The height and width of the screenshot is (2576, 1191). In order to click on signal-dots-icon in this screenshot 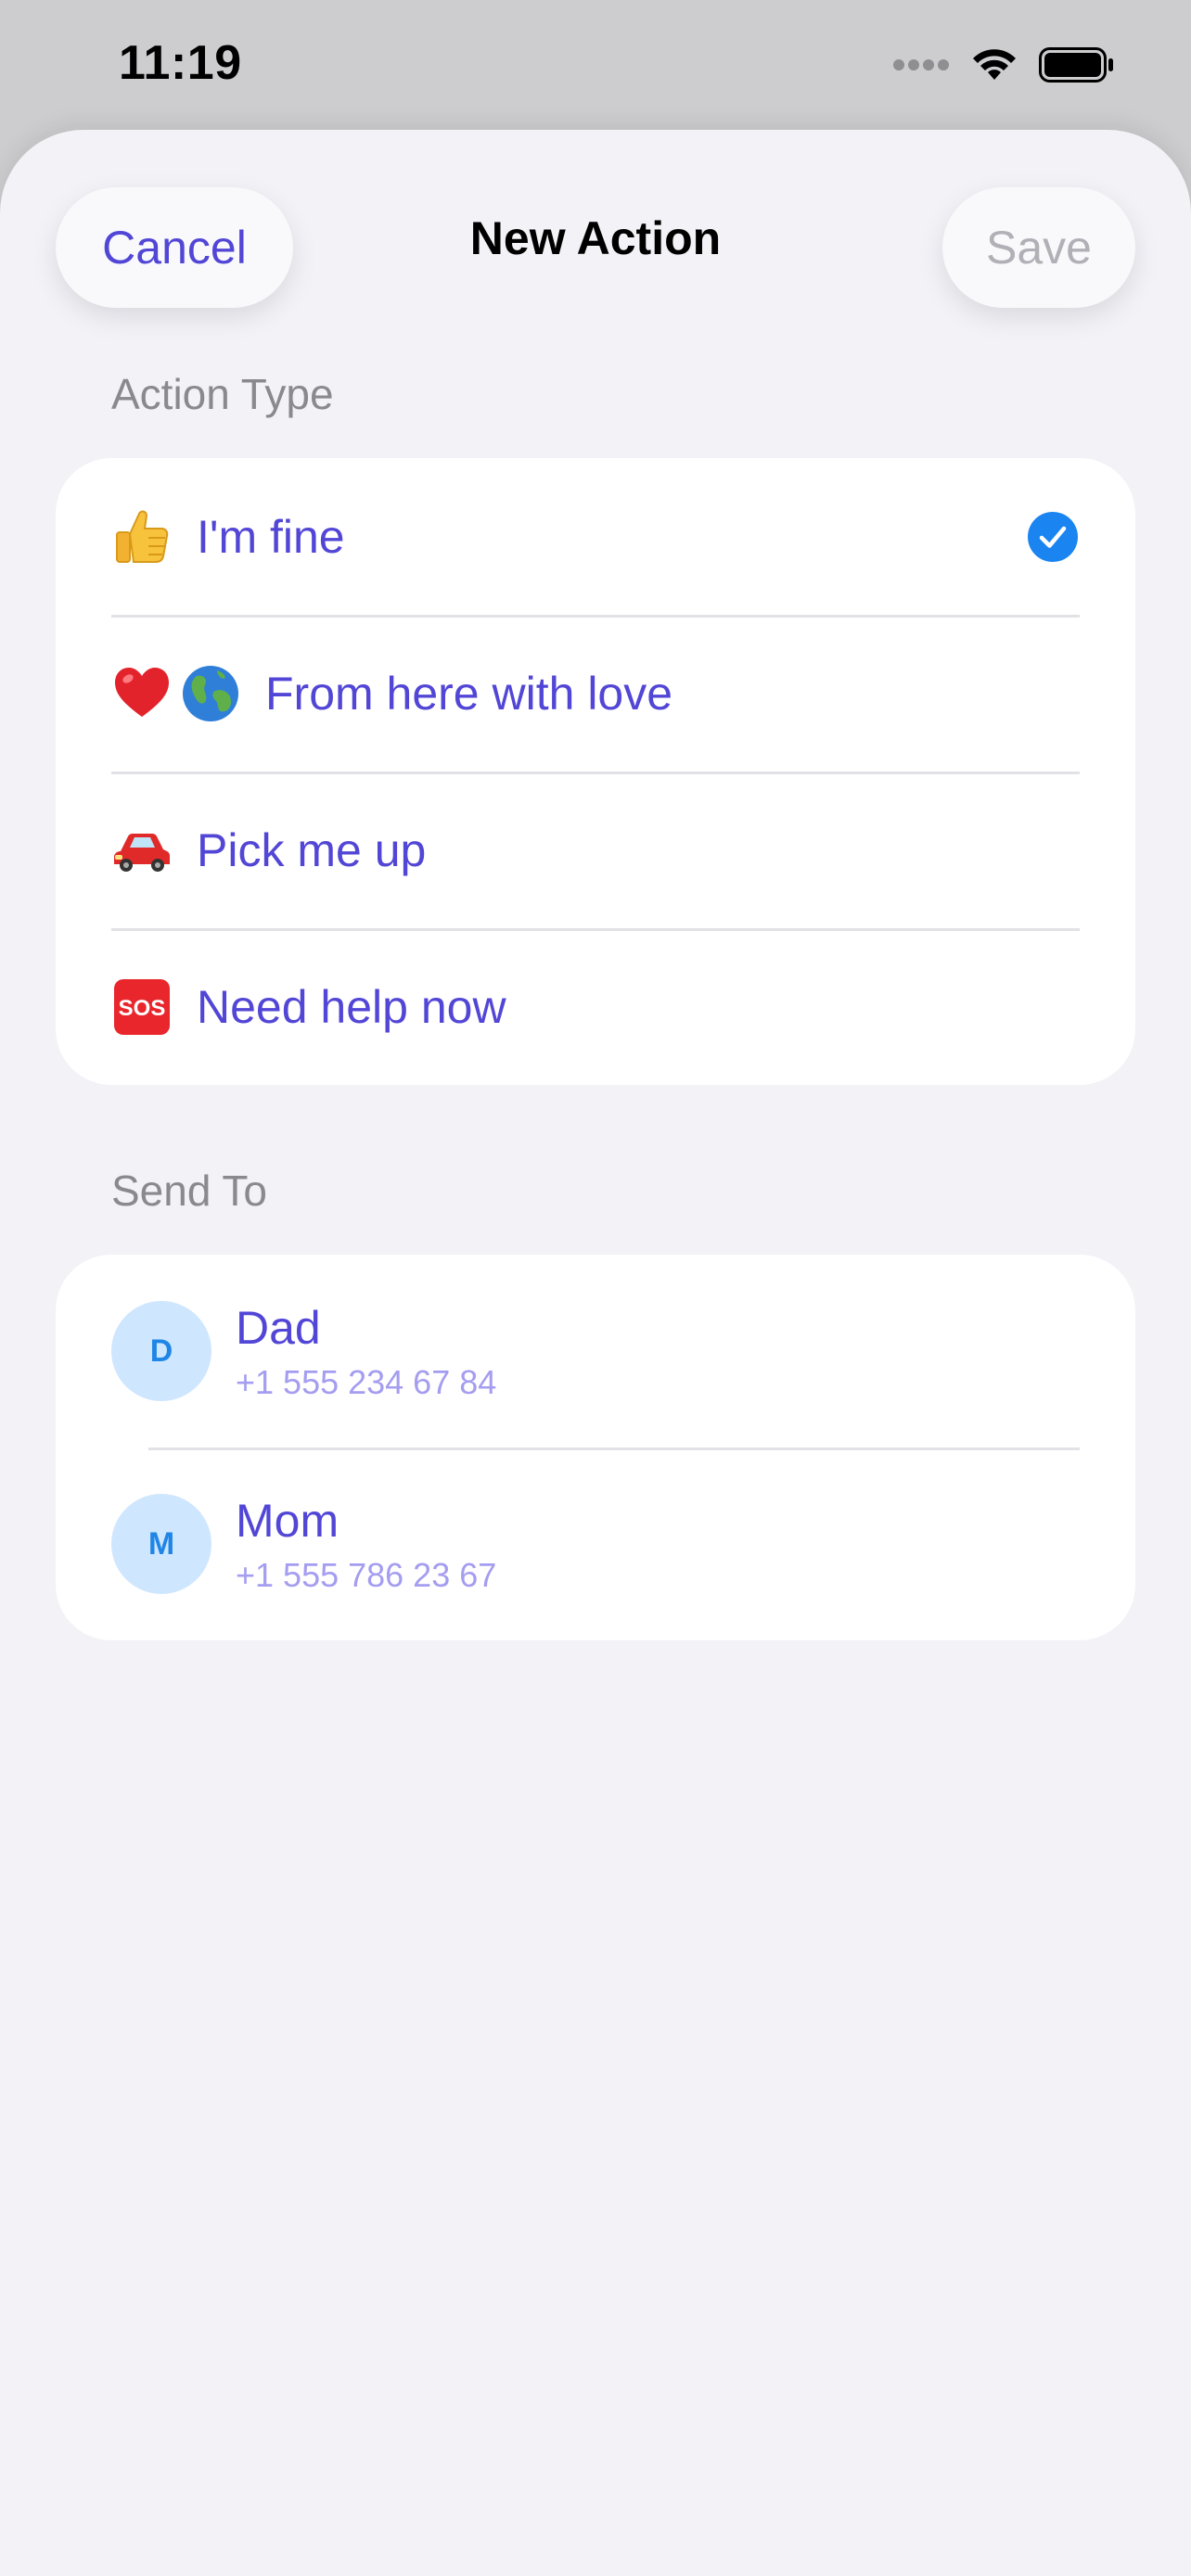, I will do `click(921, 67)`.